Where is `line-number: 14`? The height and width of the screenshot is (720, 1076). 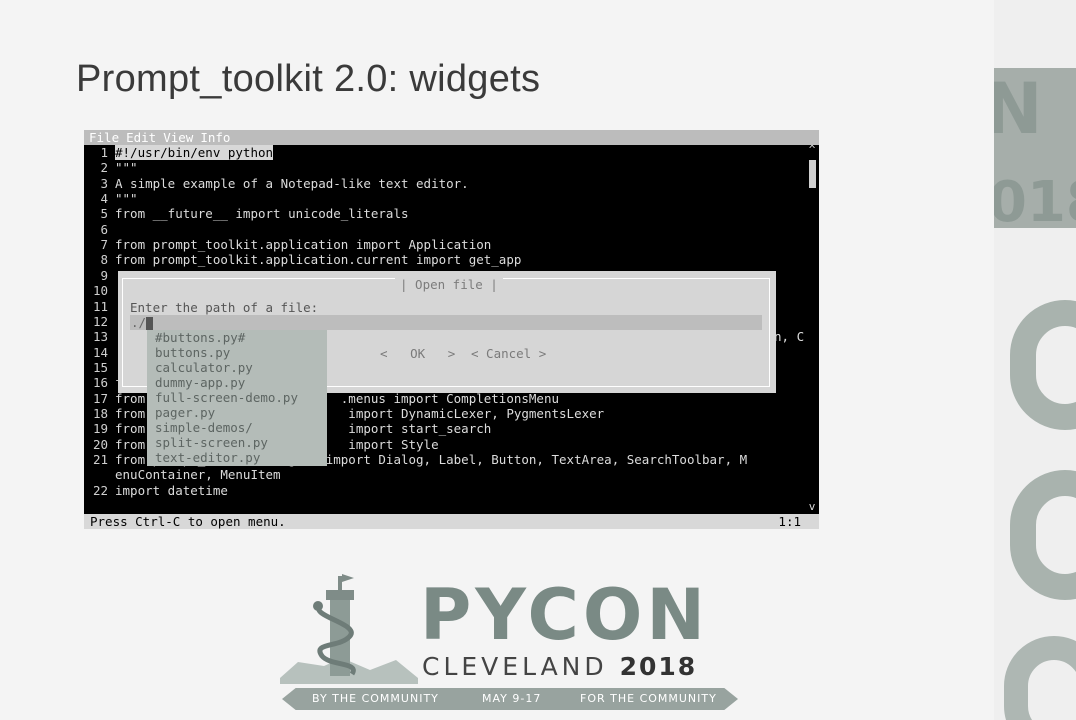 line-number: 14 is located at coordinates (100, 352).